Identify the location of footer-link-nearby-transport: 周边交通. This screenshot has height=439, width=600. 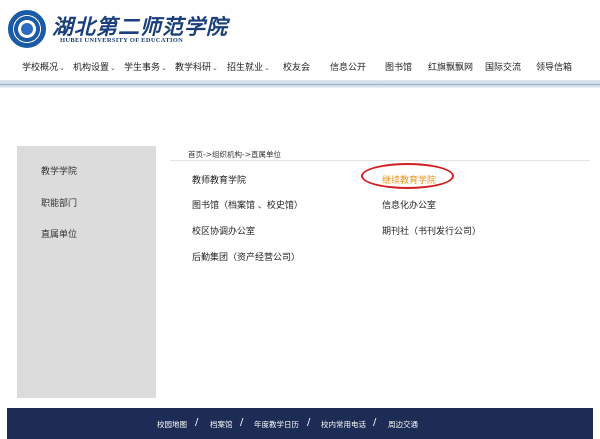
(403, 424).